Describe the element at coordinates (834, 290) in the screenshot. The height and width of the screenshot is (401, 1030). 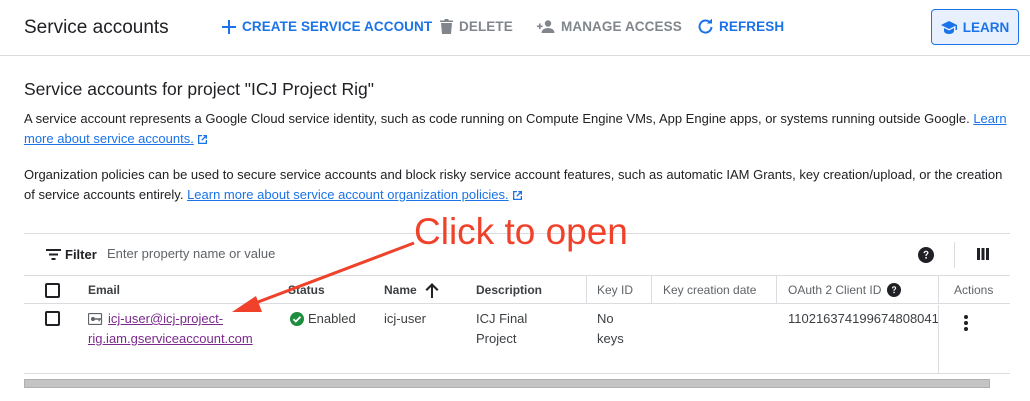
I see `column-header-oauth-client-id: OAuth 2 Client ID` at that location.